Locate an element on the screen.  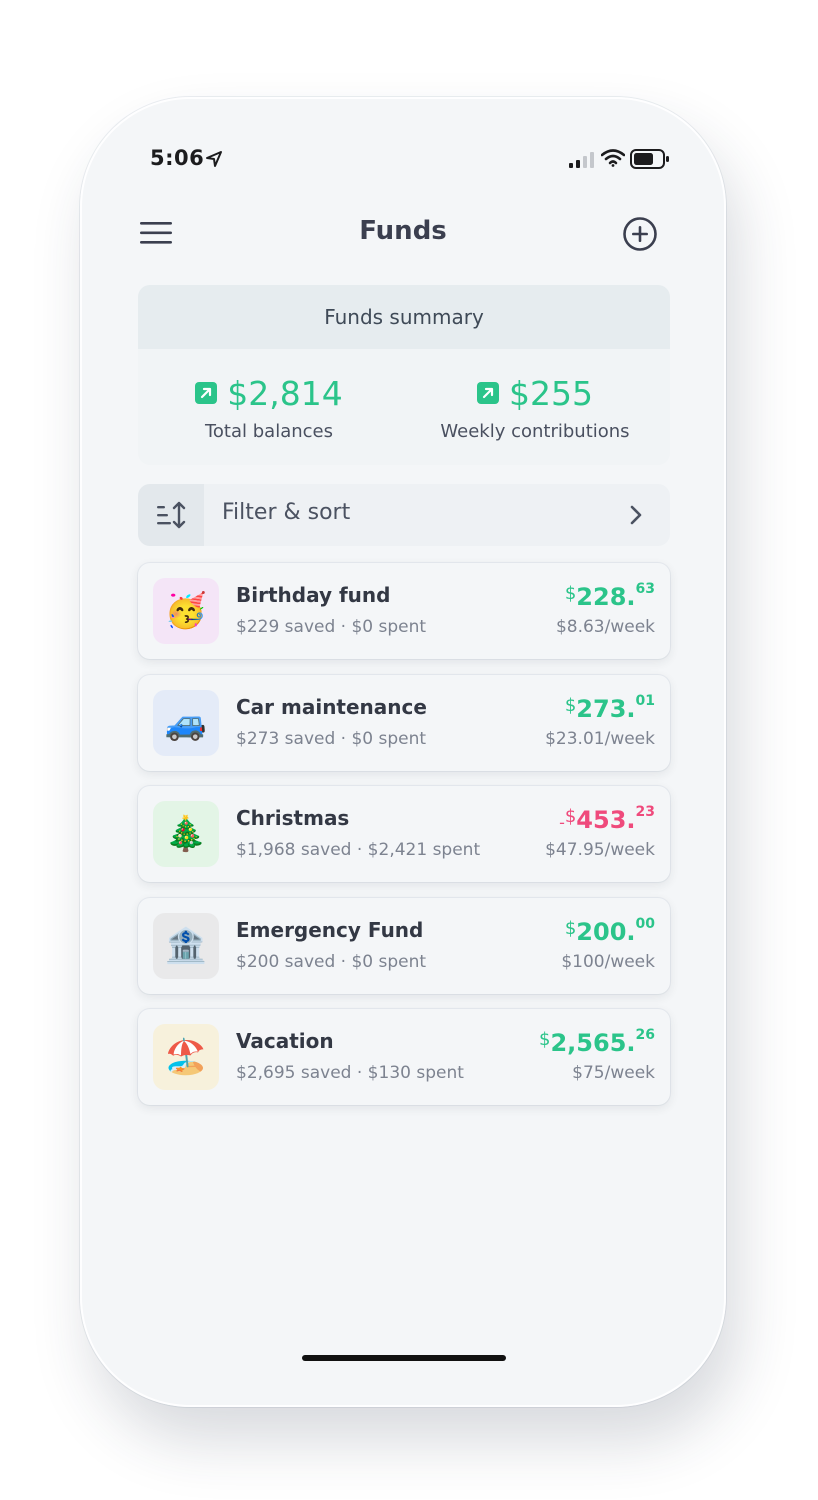
fund-emoji: 🏖️ is located at coordinates (186, 1057).